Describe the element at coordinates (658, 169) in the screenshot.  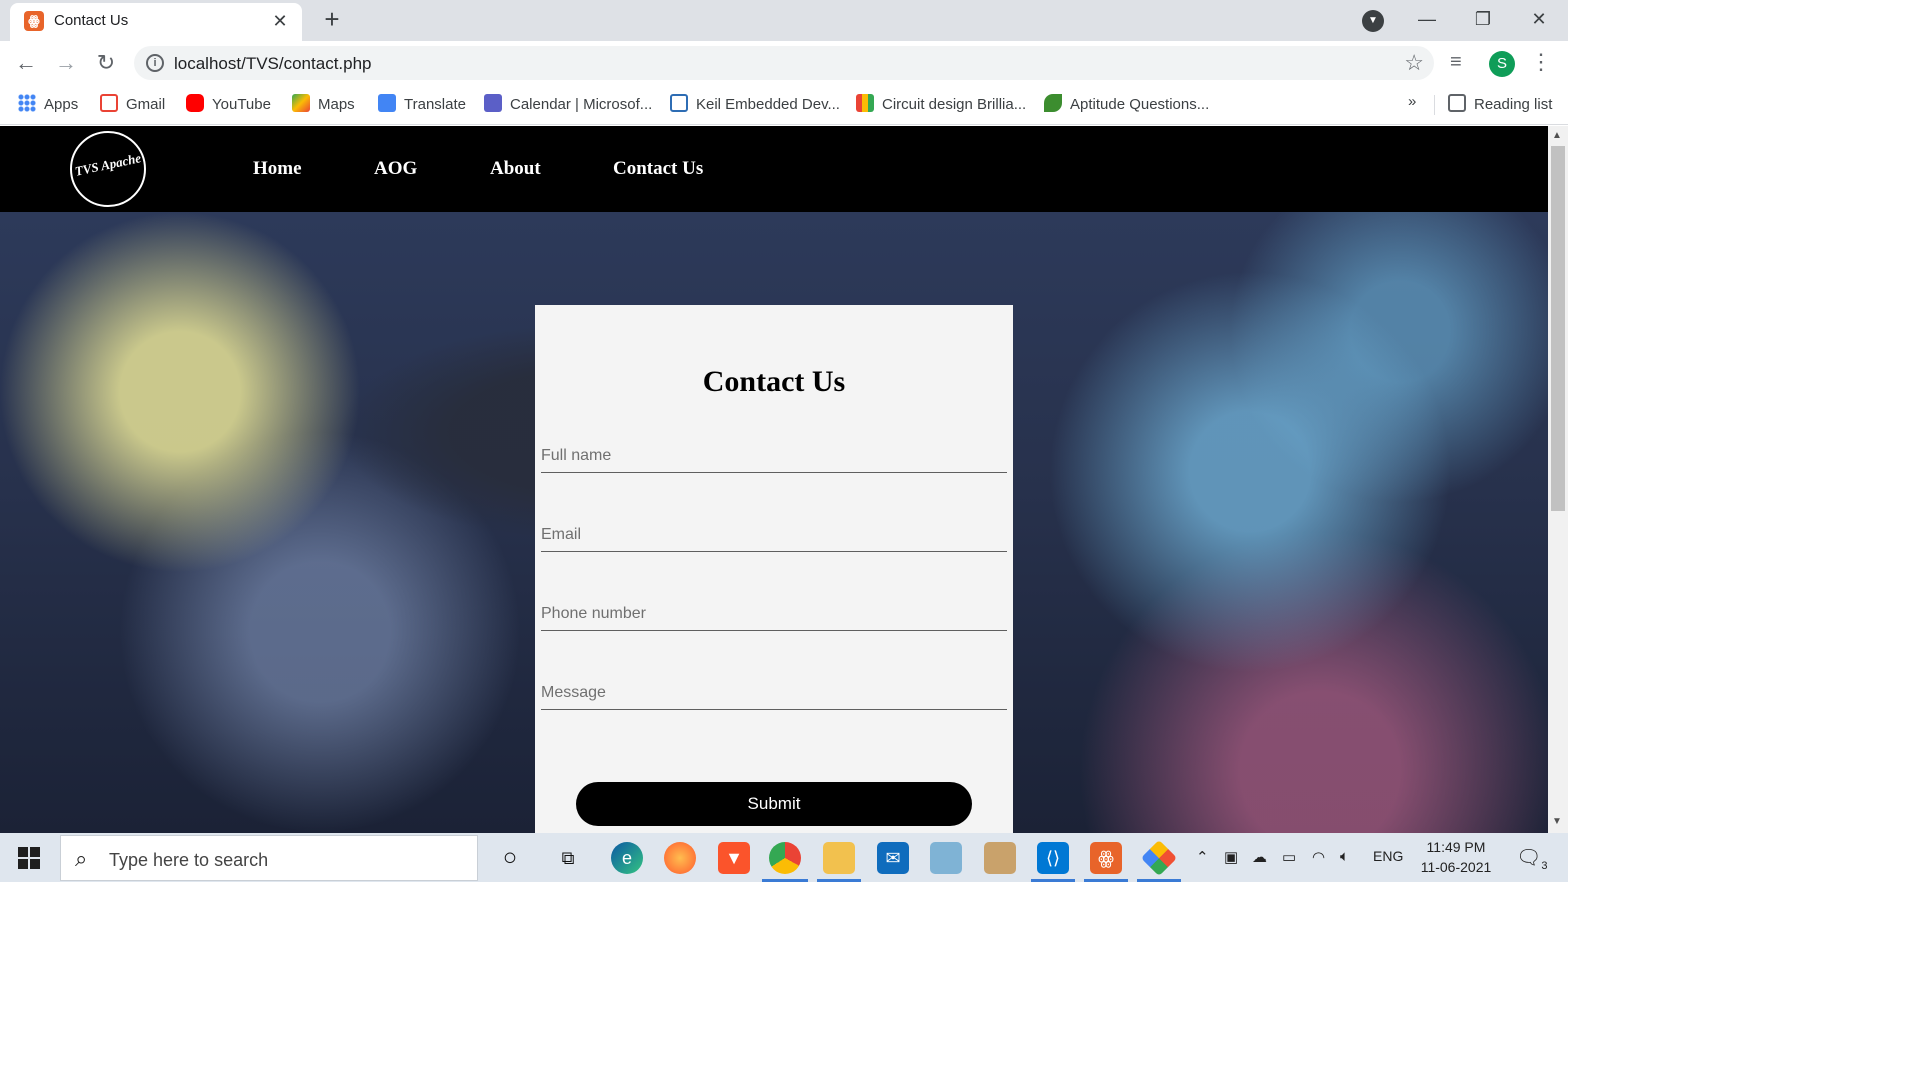
I see `nav-contact-us: Contact Us` at that location.